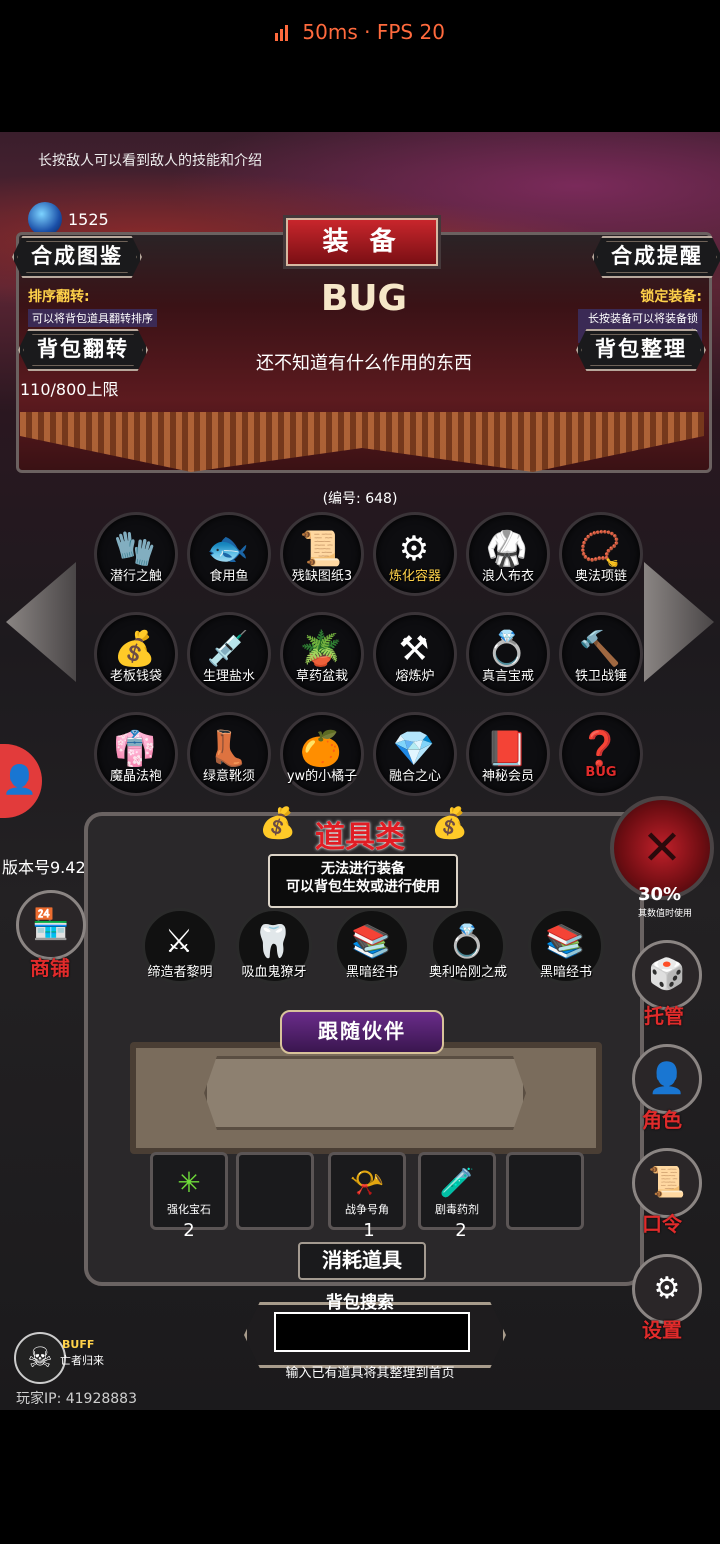  What do you see at coordinates (507, 576) in the screenshot?
I see `item-label: 浪人布衣` at bounding box center [507, 576].